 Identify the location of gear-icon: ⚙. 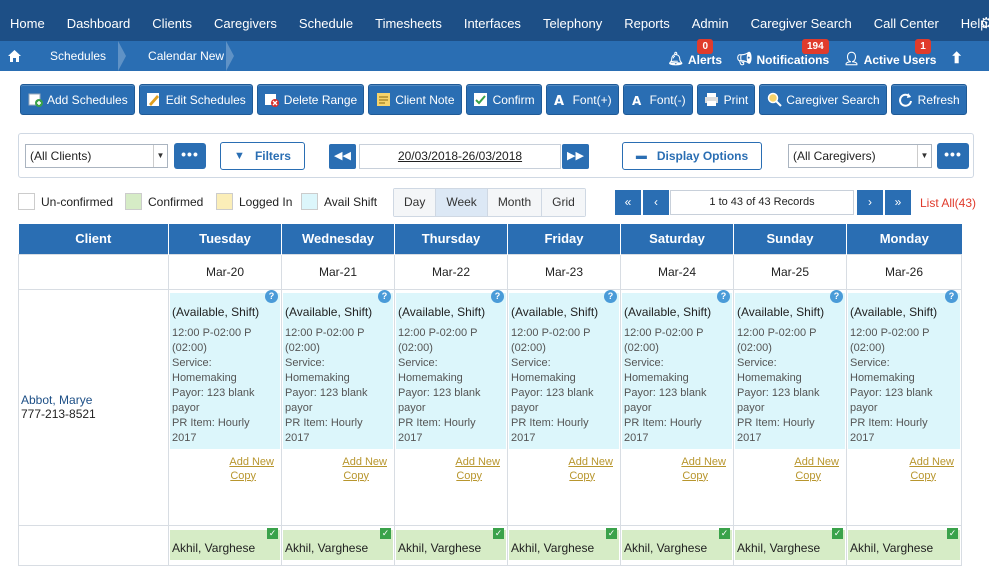
(984, 23).